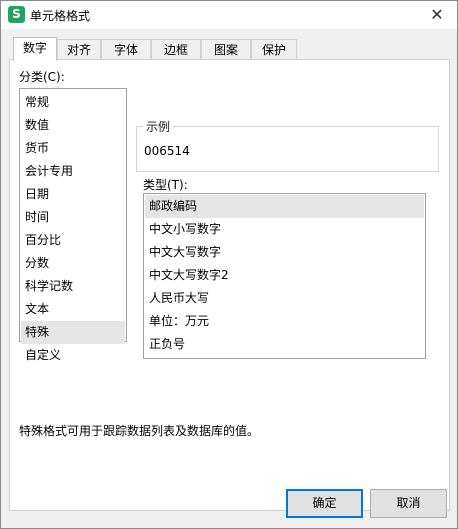 The height and width of the screenshot is (529, 458). Describe the element at coordinates (73, 171) in the screenshot. I see `category-item: 会计专用` at that location.